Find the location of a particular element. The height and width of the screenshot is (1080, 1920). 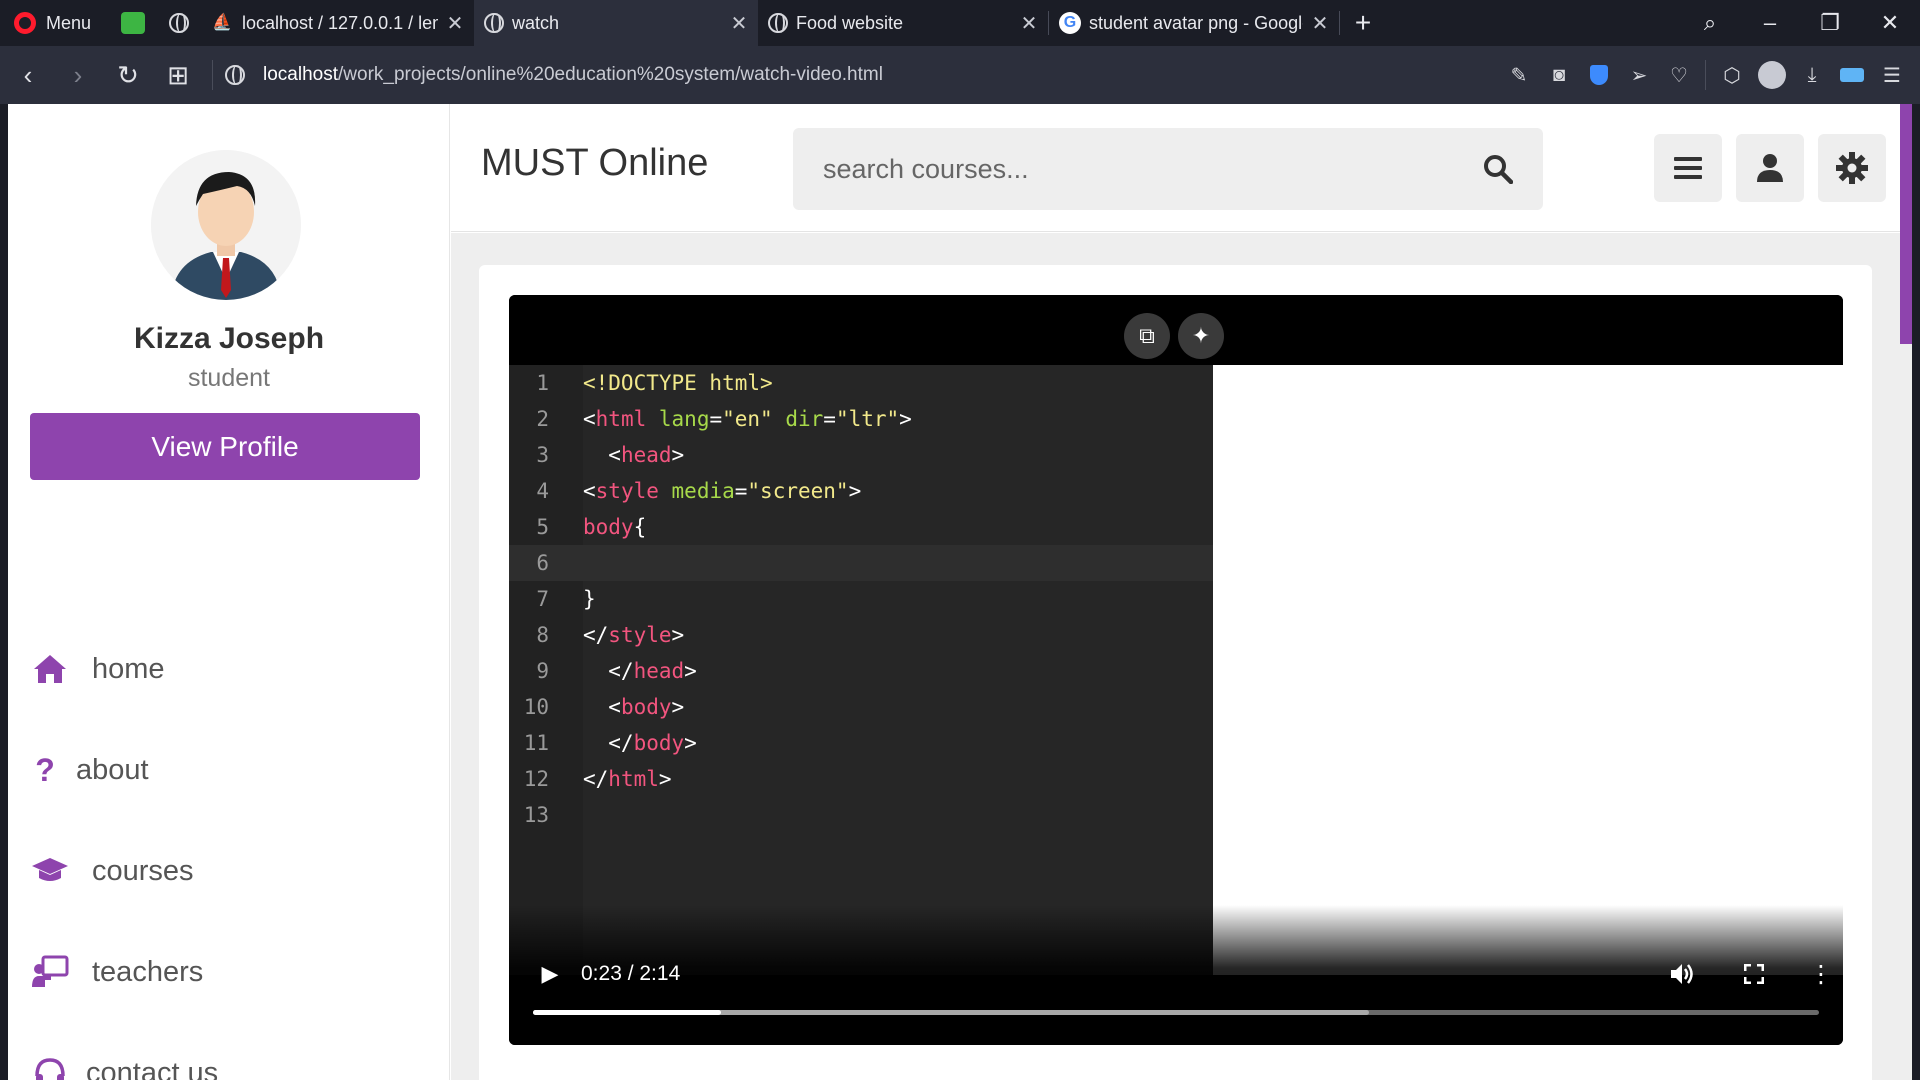

sidebar-item-label: contact us is located at coordinates (152, 1068).